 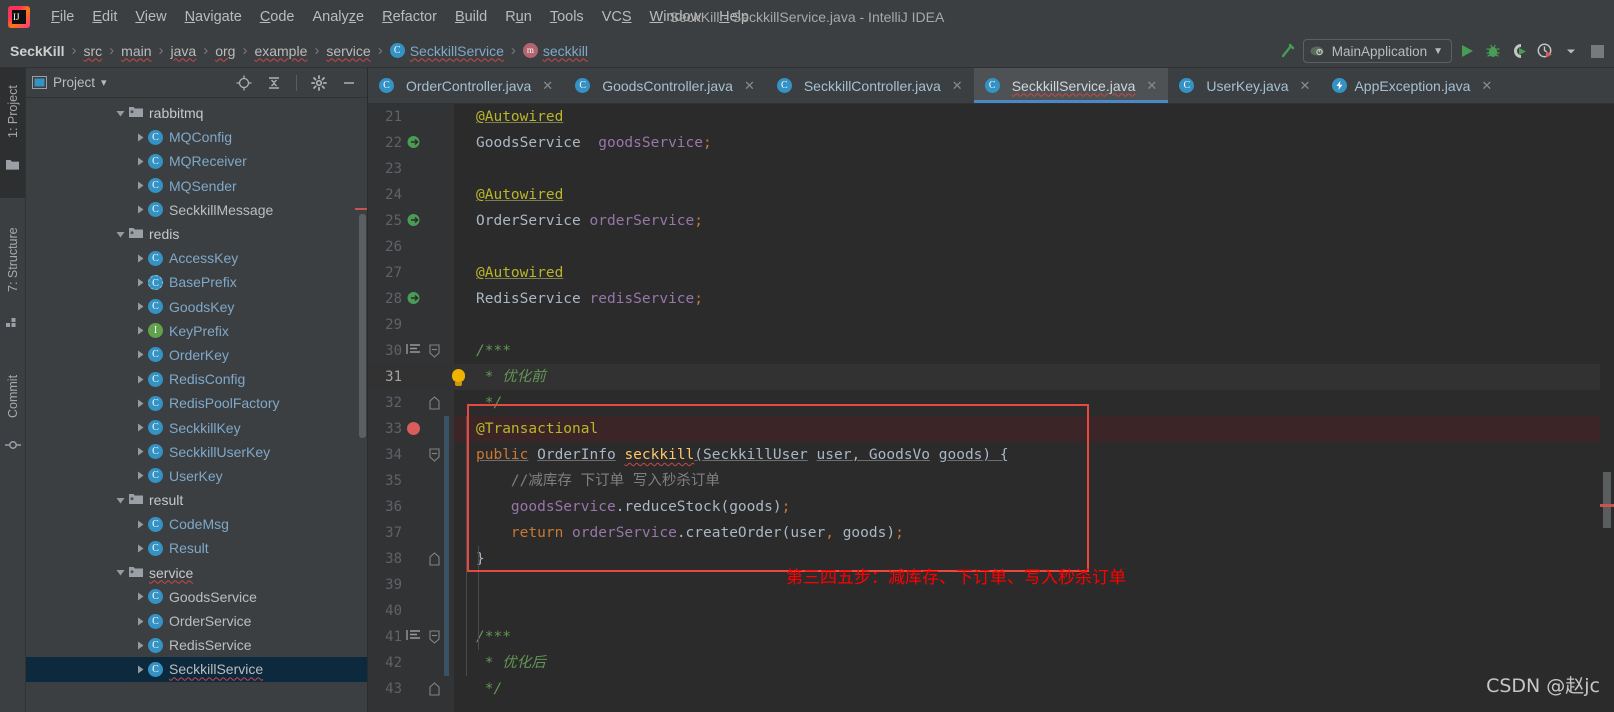 I want to click on breadcrumb-item-main: main, so click(x=136, y=51).